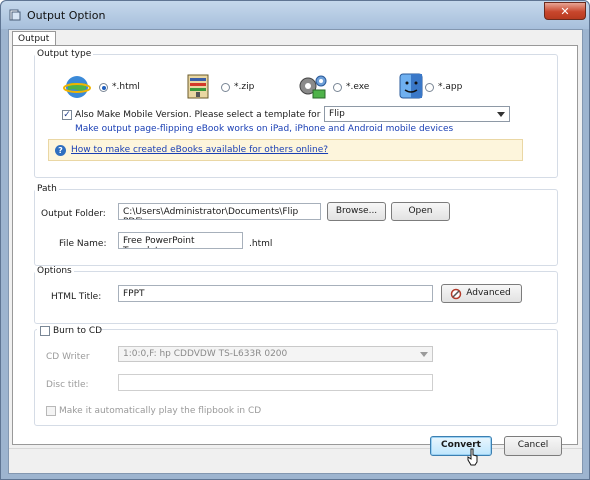 The image size is (590, 480). What do you see at coordinates (275, 382) in the screenshot?
I see `disc-title-input` at bounding box center [275, 382].